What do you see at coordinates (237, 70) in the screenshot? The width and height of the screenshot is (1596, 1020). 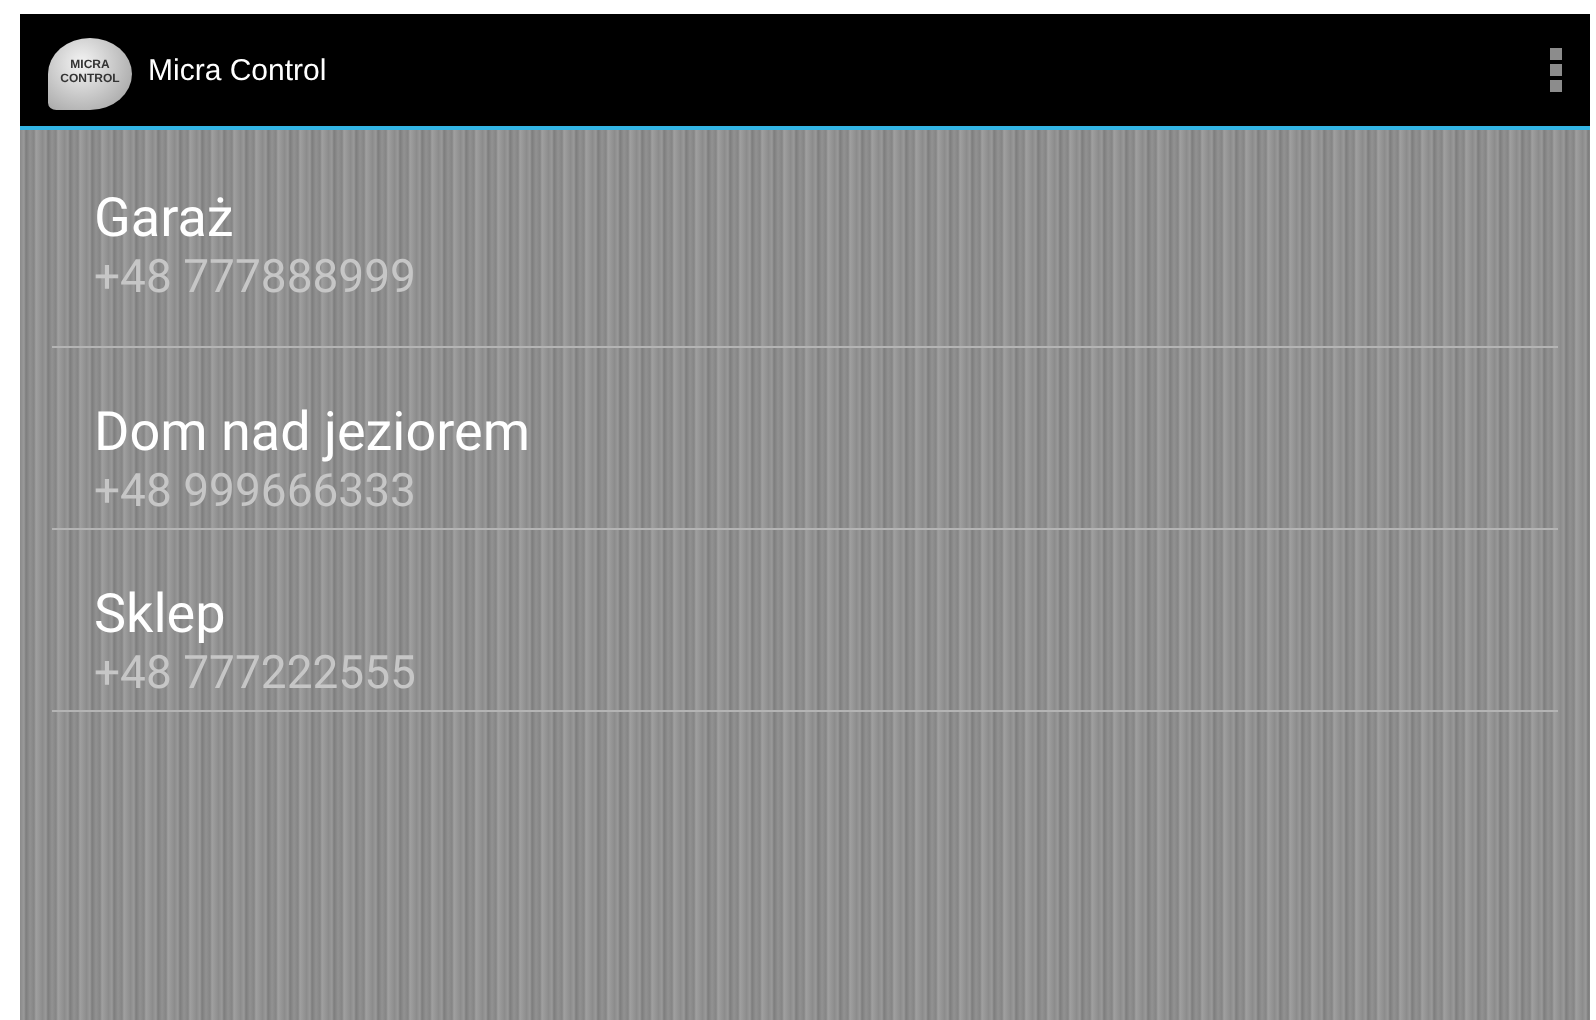 I see `app-title: Micra Control` at bounding box center [237, 70].